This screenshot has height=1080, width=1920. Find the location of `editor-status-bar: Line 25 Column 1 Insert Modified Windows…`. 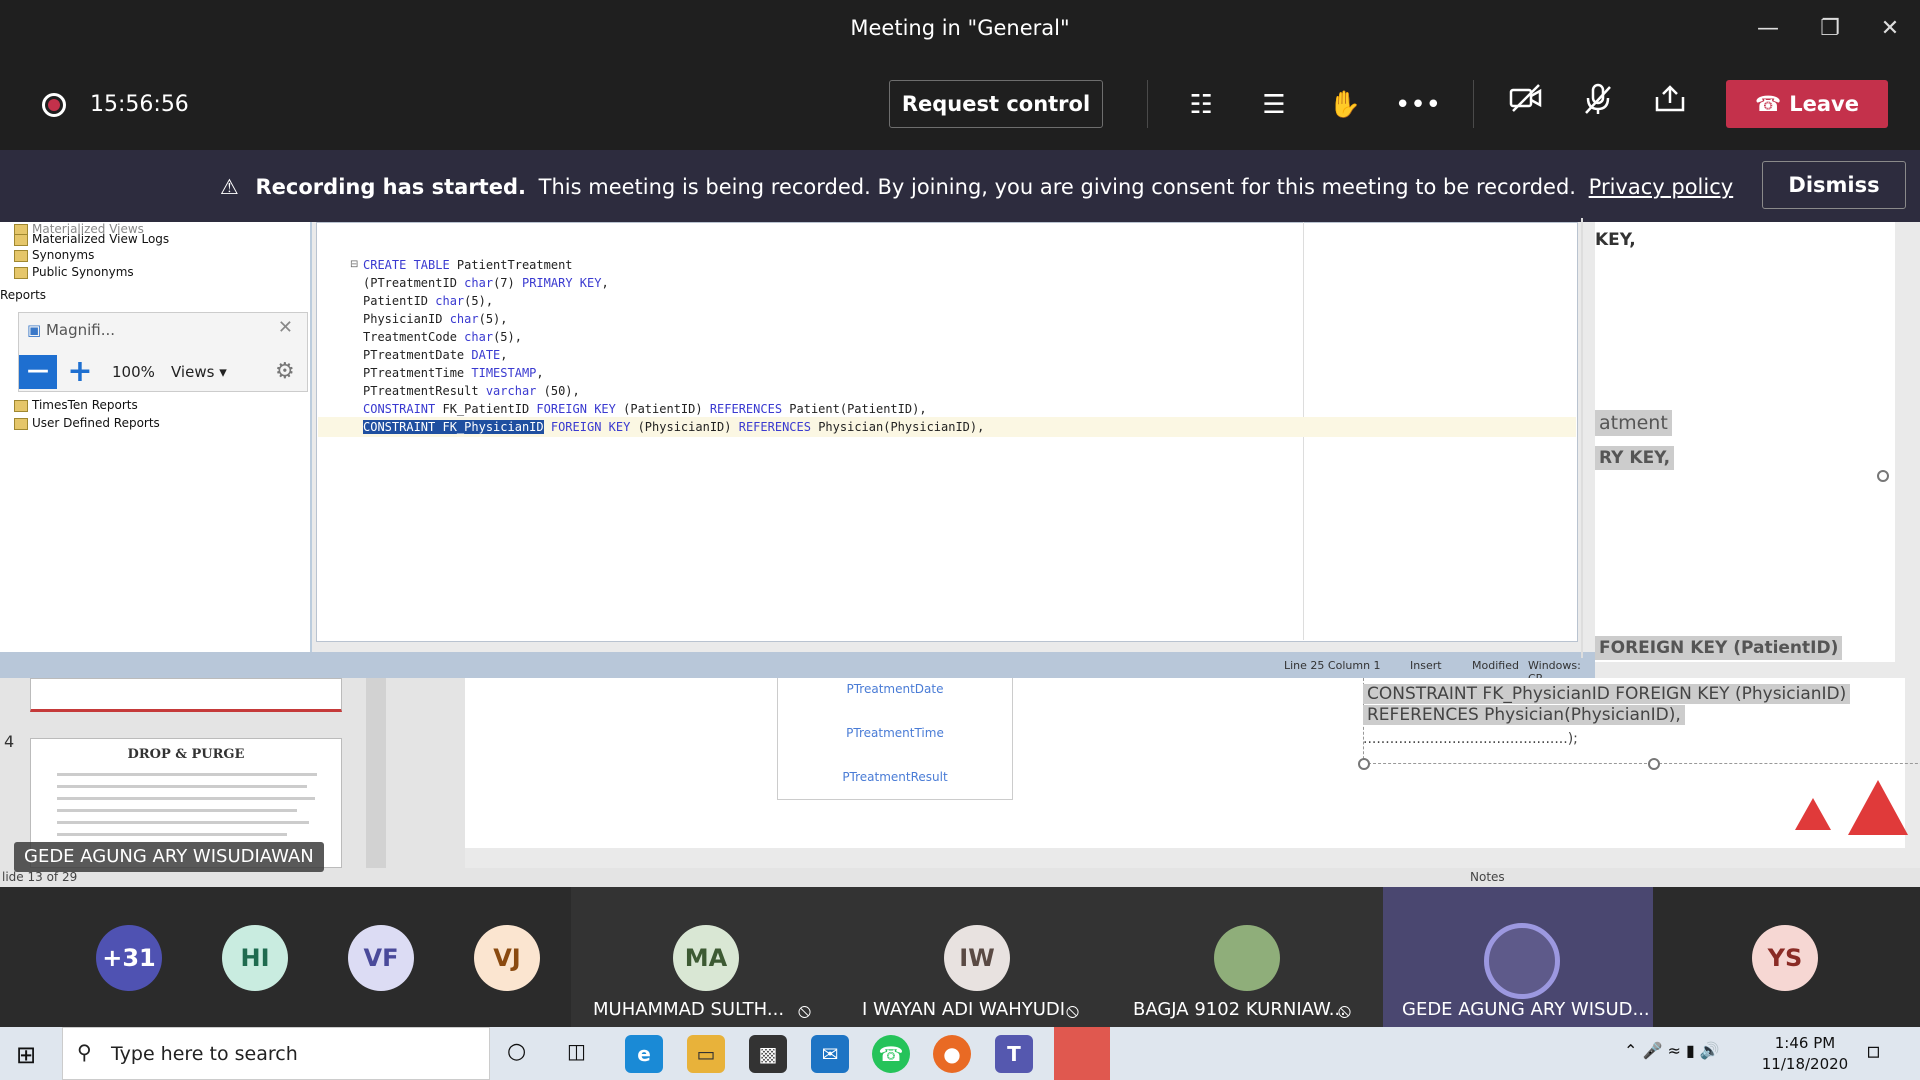

editor-status-bar: Line 25 Column 1 Insert Modified Windows… is located at coordinates (797, 668).